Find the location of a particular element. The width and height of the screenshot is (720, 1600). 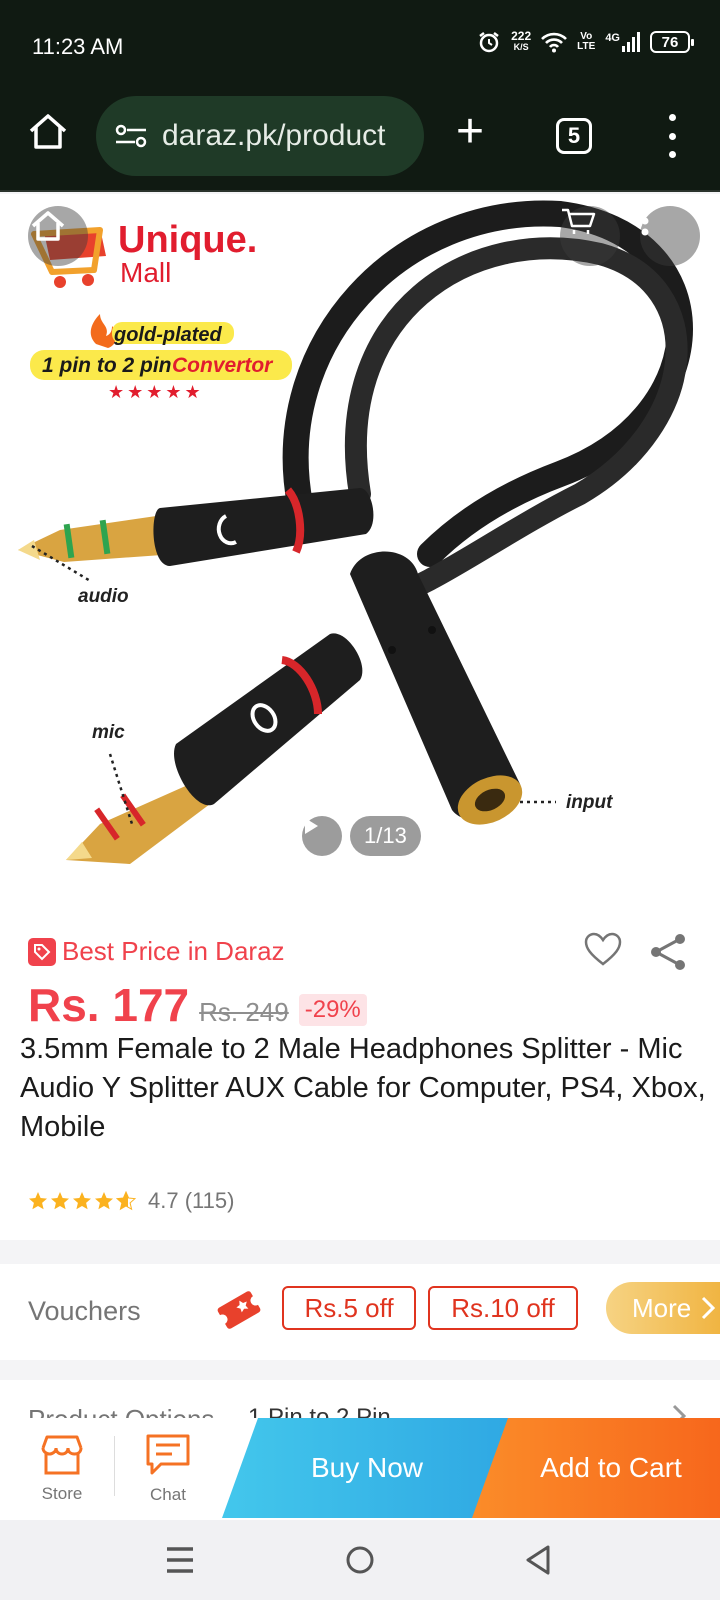

new-tab-button: + is located at coordinates (470, 132).